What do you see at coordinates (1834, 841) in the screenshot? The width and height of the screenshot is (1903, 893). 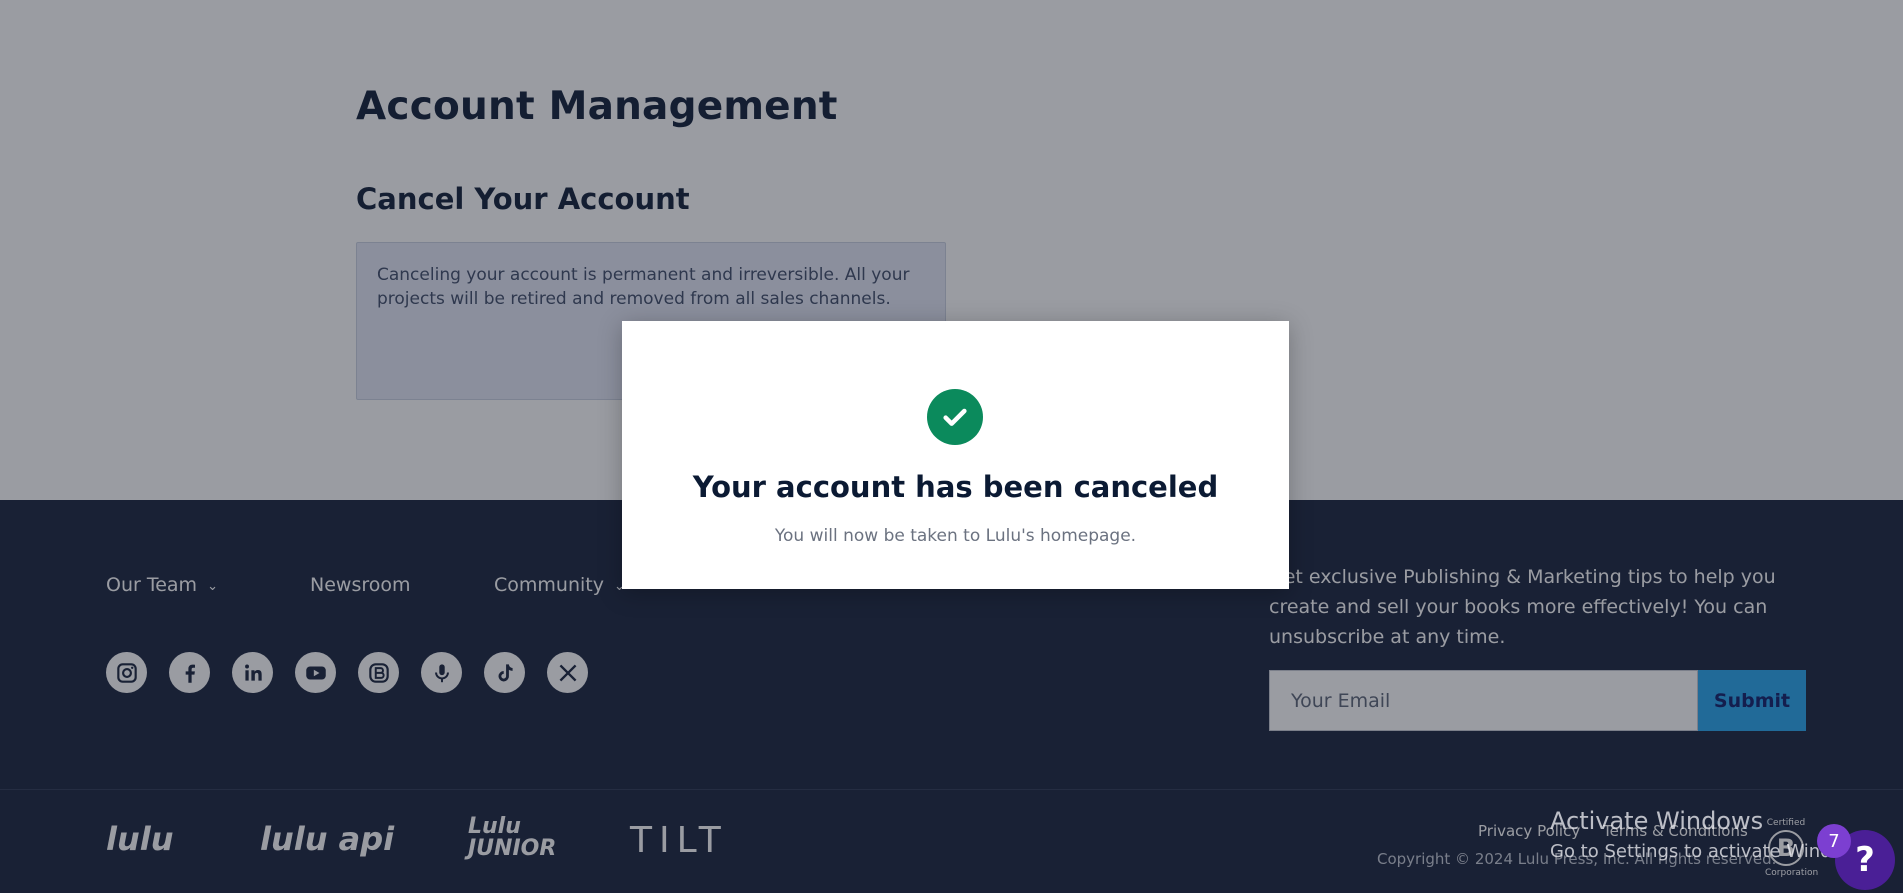 I see `help-notification-badge: 7` at bounding box center [1834, 841].